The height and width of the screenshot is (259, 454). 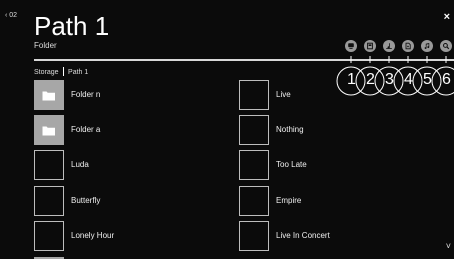 What do you see at coordinates (446, 79) in the screenshot?
I see `callout-number: 6` at bounding box center [446, 79].